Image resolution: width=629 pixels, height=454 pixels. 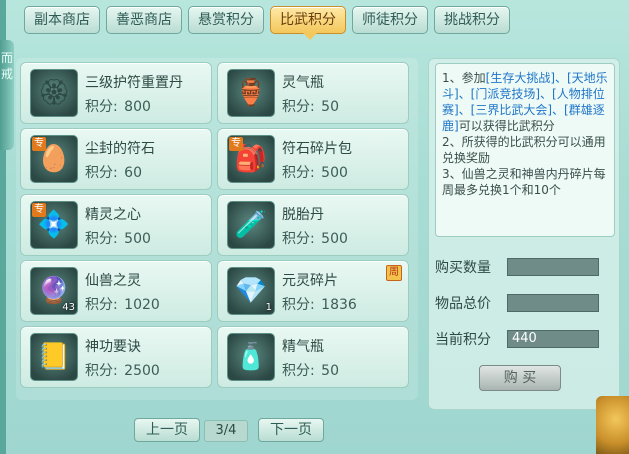 What do you see at coordinates (463, 340) in the screenshot?
I see `current-points-label: 当前积分` at bounding box center [463, 340].